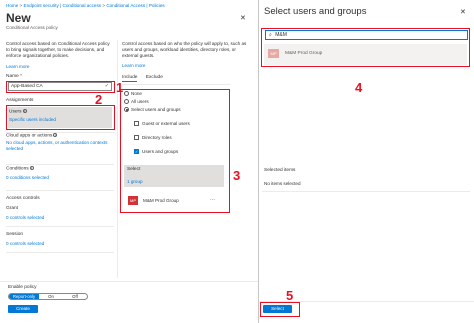  I want to click on annotation-number-3: 3, so click(237, 175).